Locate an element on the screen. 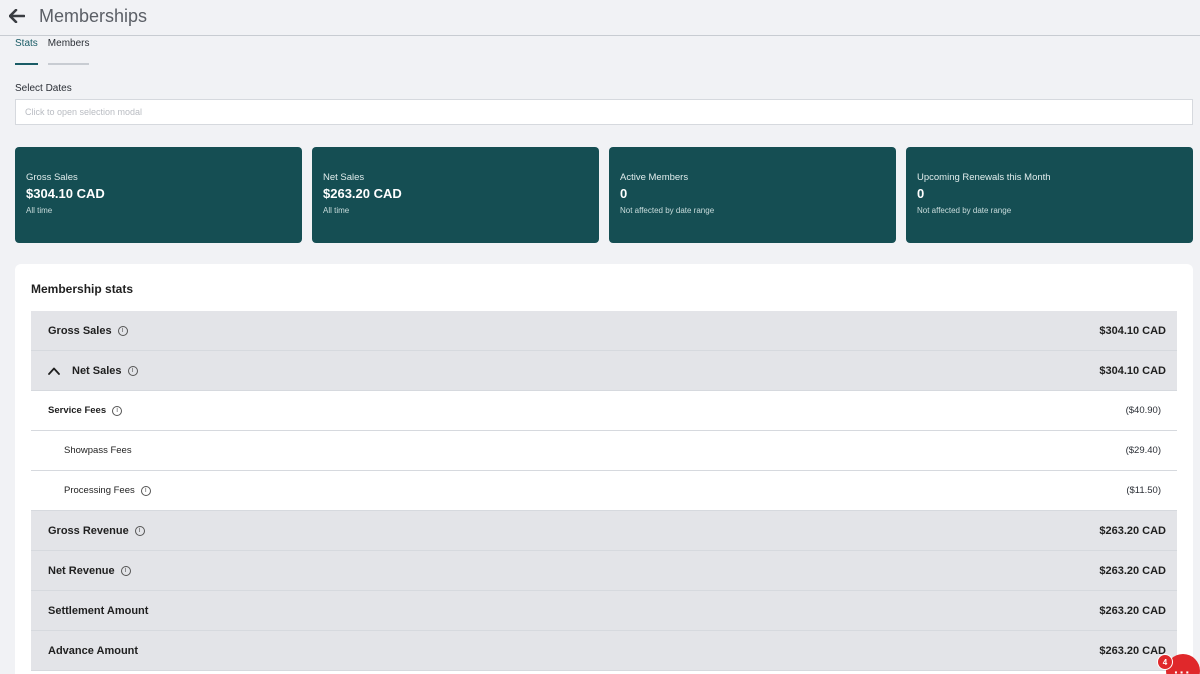 Image resolution: width=1200 pixels, height=674 pixels. stats-row-gross-sales: Gross Sales i $304.10 CAD is located at coordinates (604, 331).